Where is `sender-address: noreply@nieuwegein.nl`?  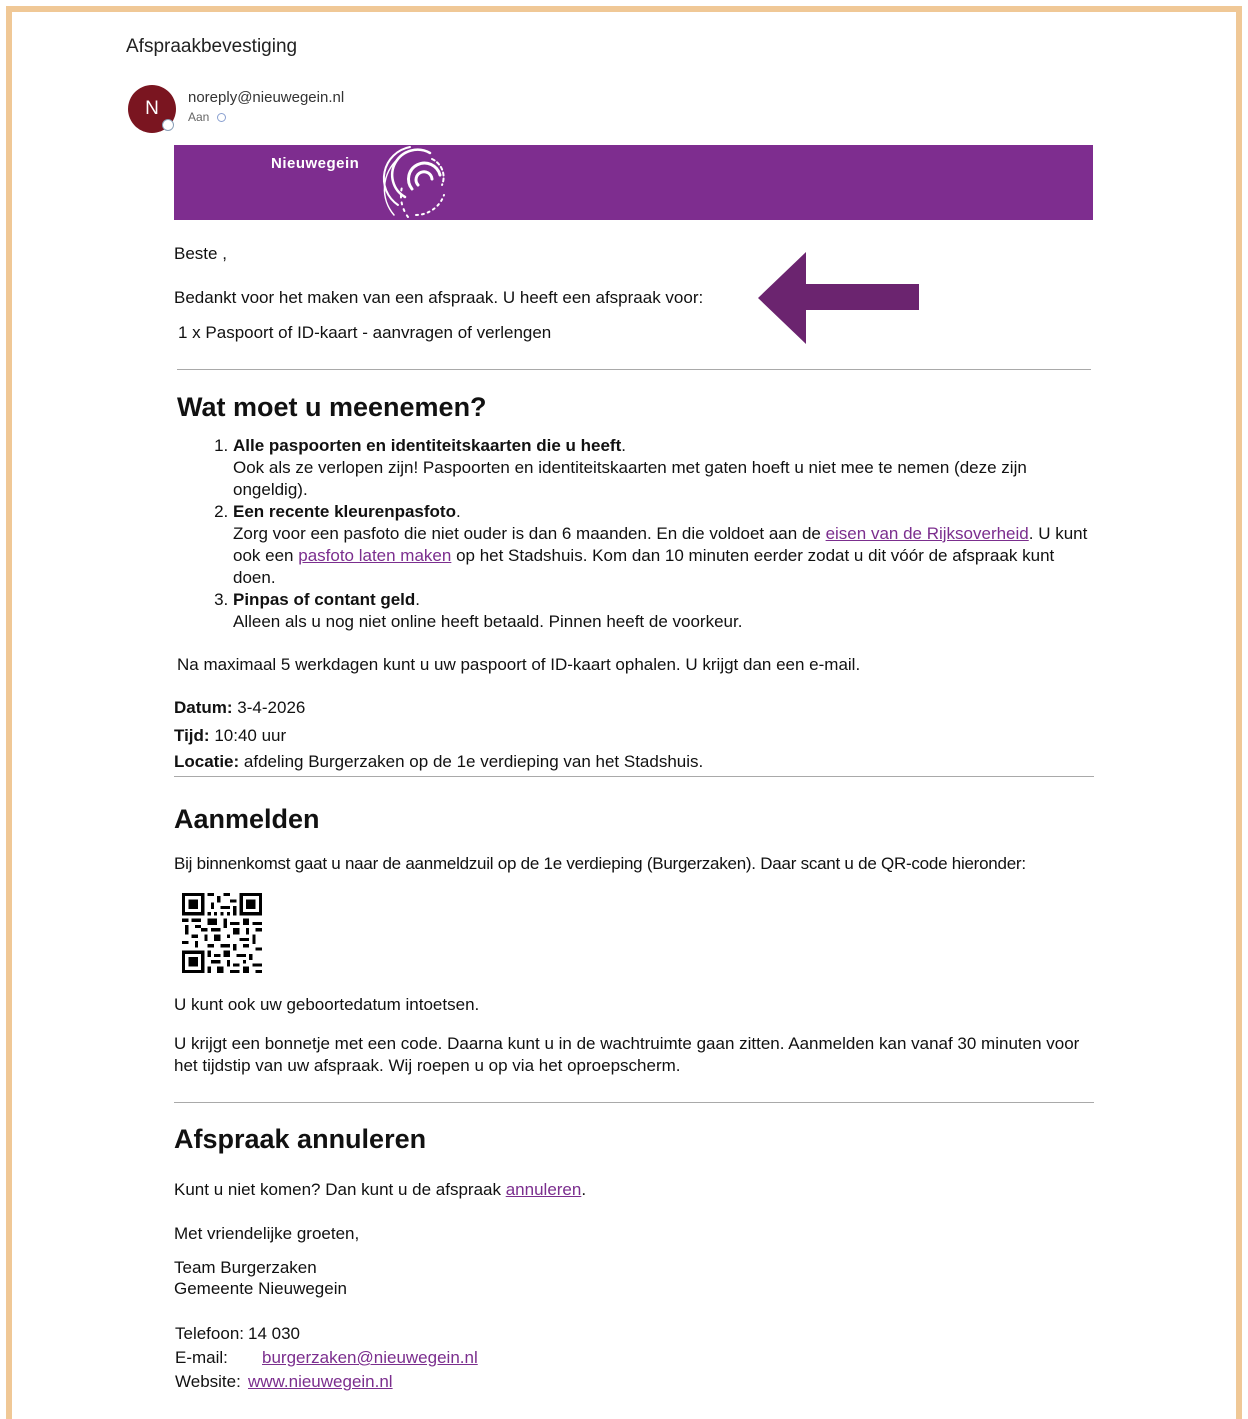
sender-address: noreply@nieuwegein.nl is located at coordinates (266, 97).